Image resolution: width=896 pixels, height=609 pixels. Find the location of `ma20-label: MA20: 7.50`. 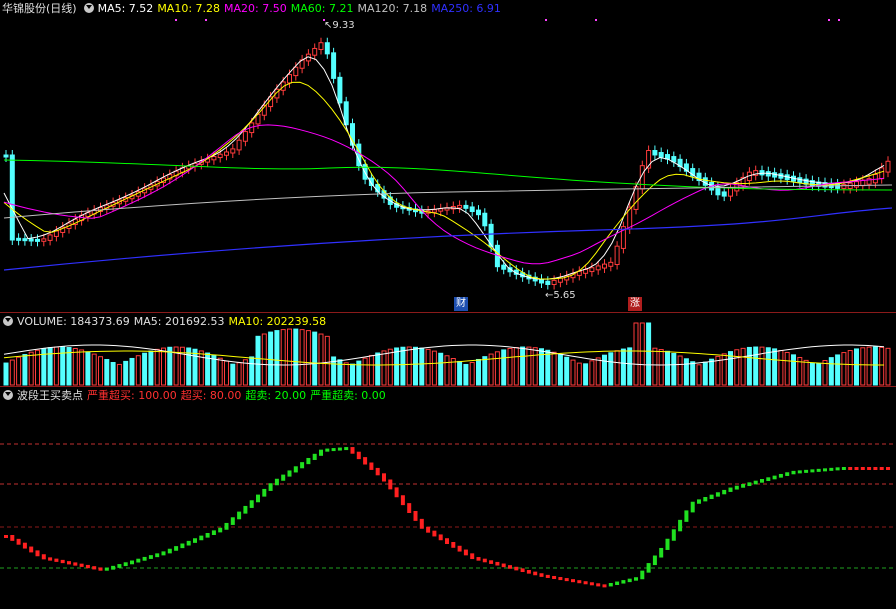

ma20-label: MA20: 7.50 is located at coordinates (255, 8).